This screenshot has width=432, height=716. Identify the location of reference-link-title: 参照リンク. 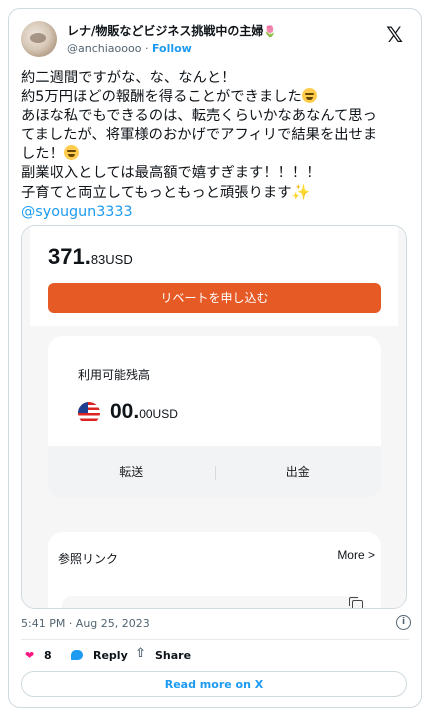
(88, 559).